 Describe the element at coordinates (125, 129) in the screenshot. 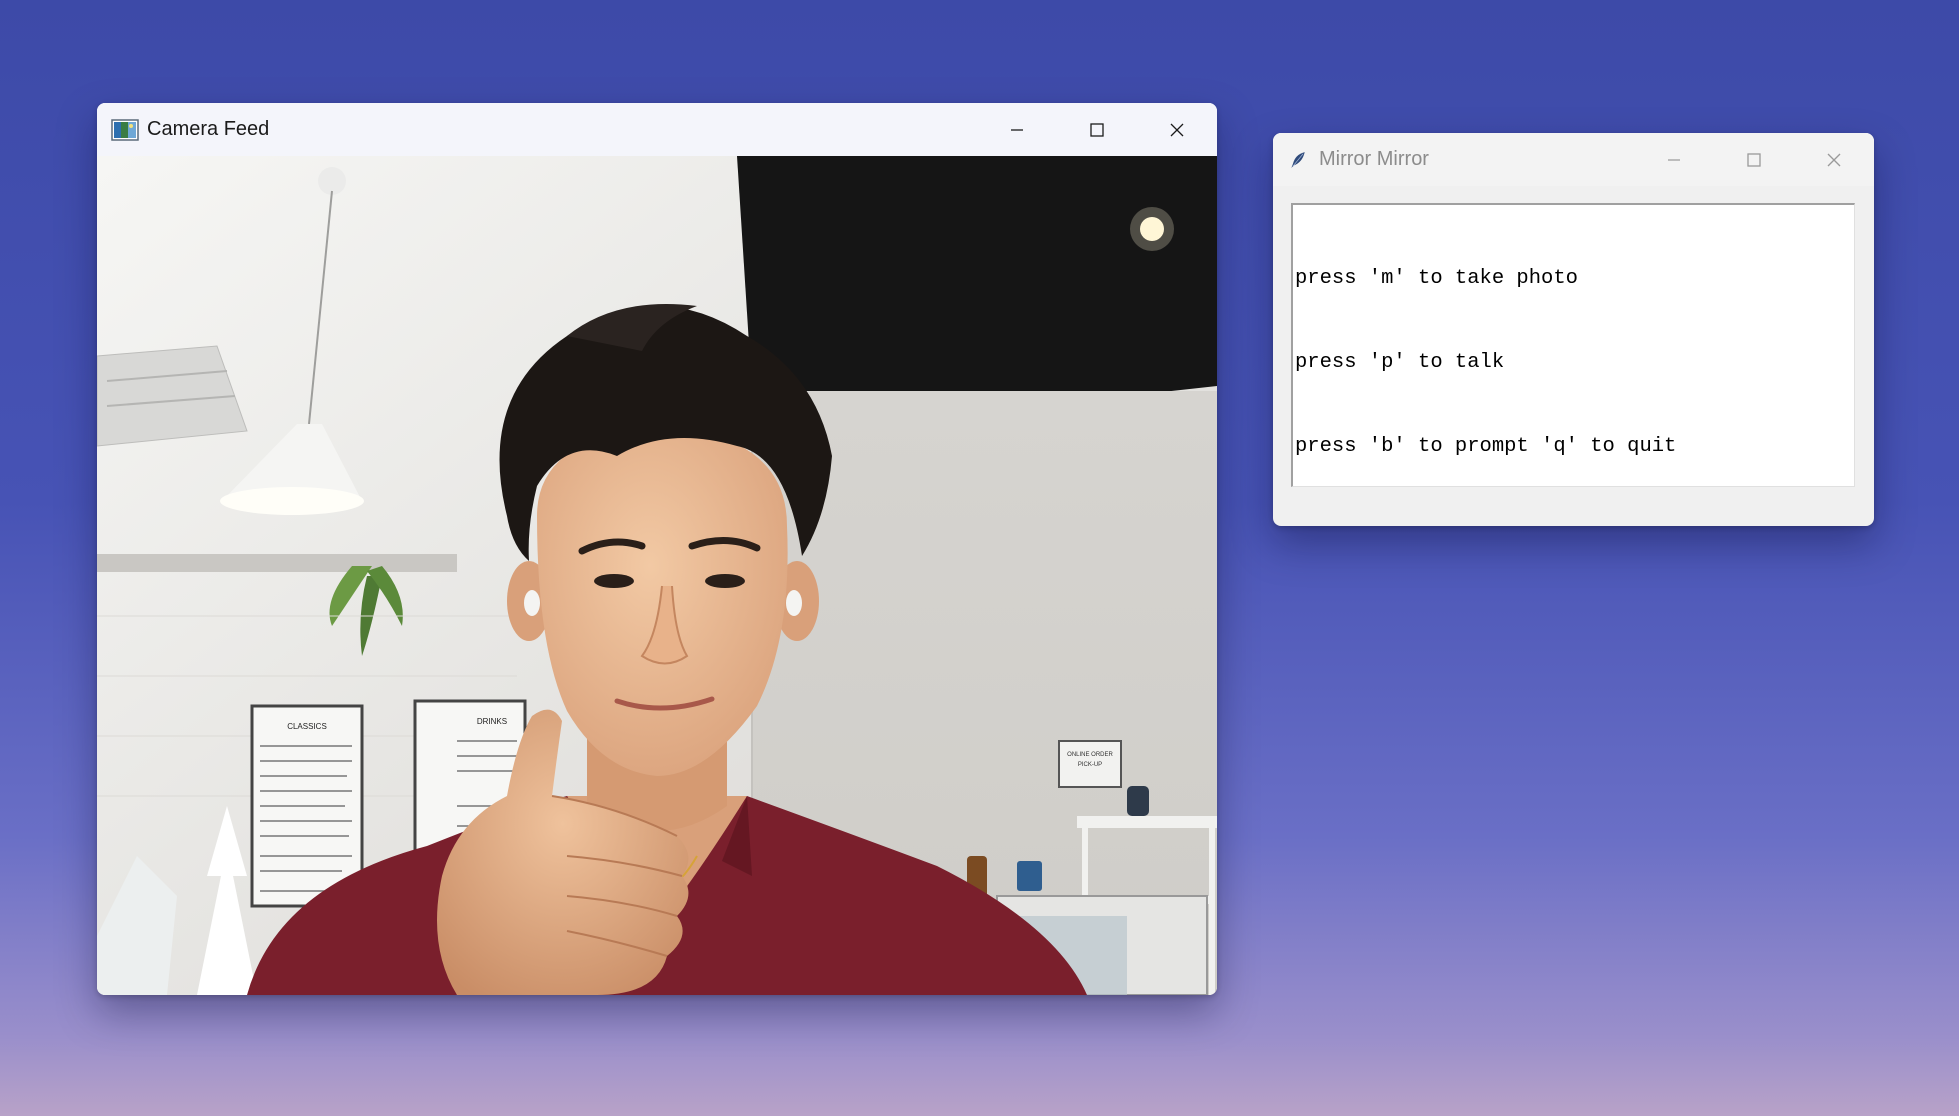

I see `image-app-icon` at that location.